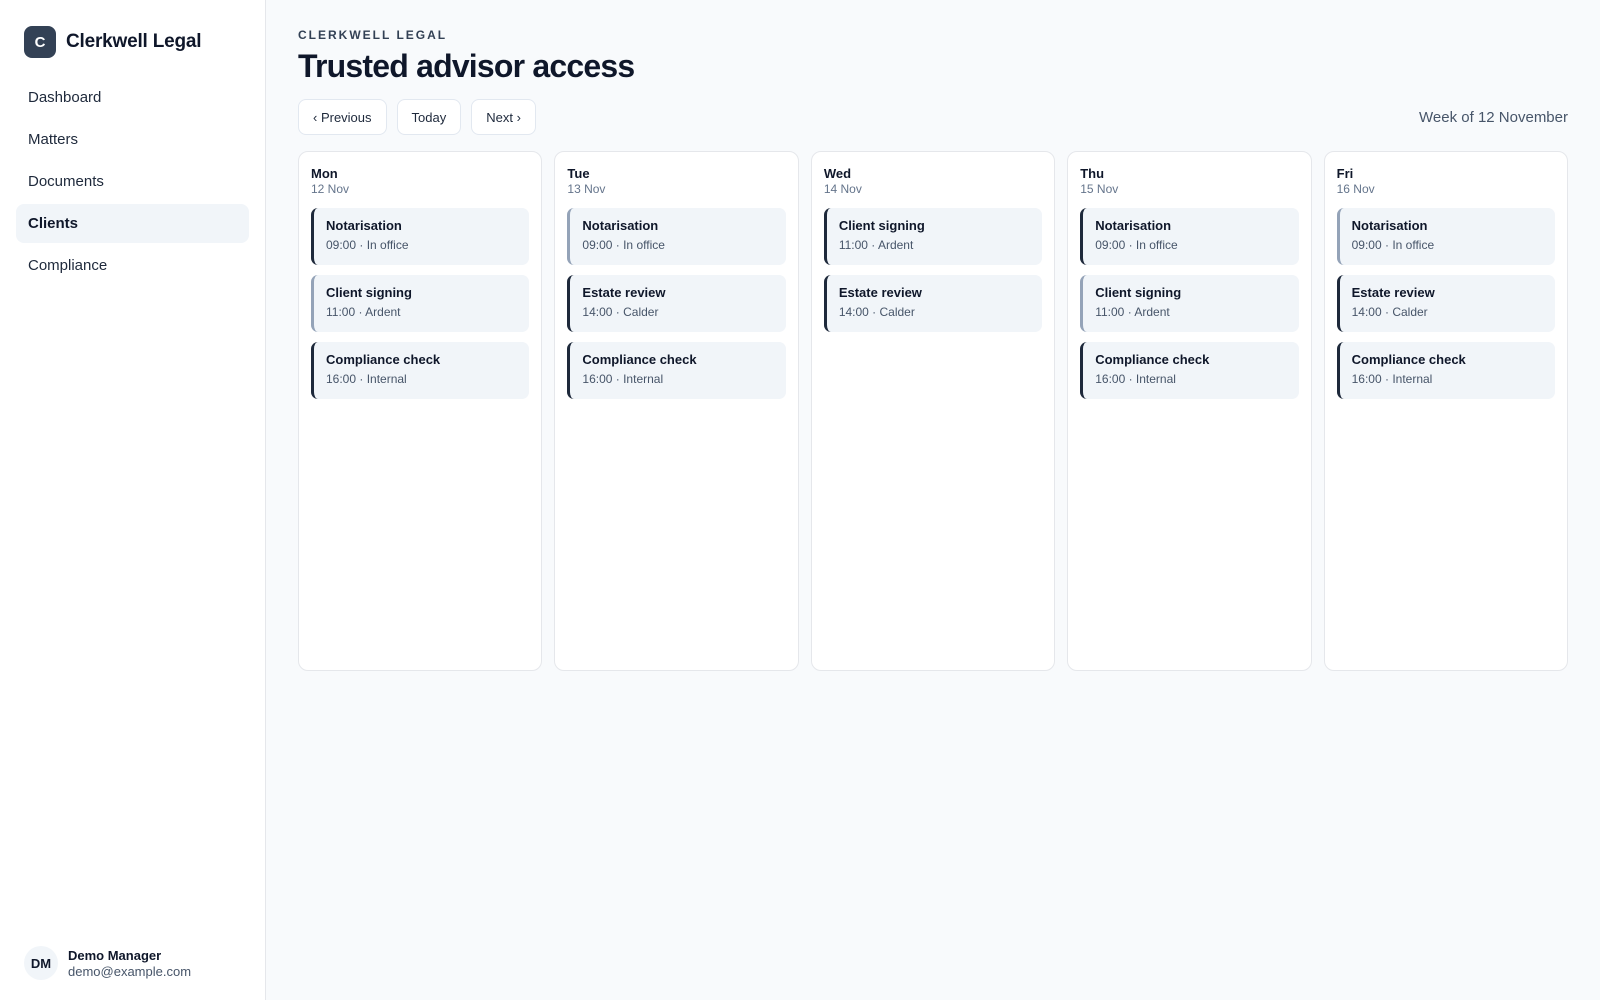 Image resolution: width=1600 pixels, height=1000 pixels. What do you see at coordinates (503, 117) in the screenshot?
I see `next-week-button: Next ›` at bounding box center [503, 117].